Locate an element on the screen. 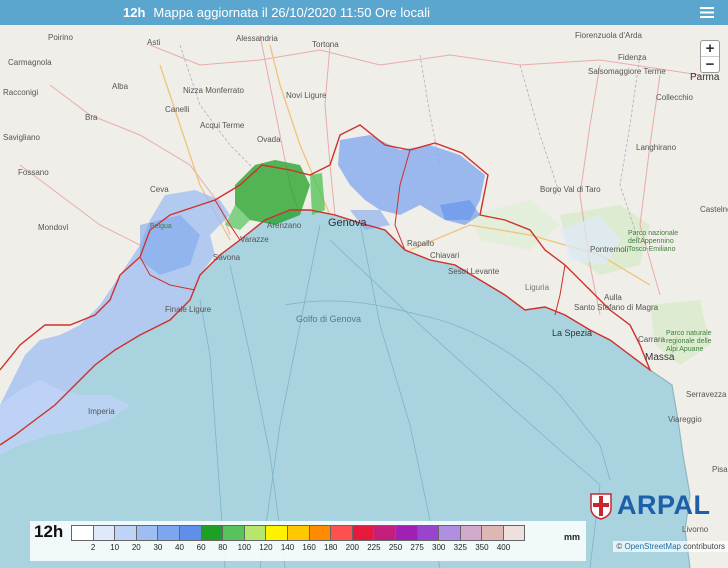  legend-unit: mm is located at coordinates (572, 537).